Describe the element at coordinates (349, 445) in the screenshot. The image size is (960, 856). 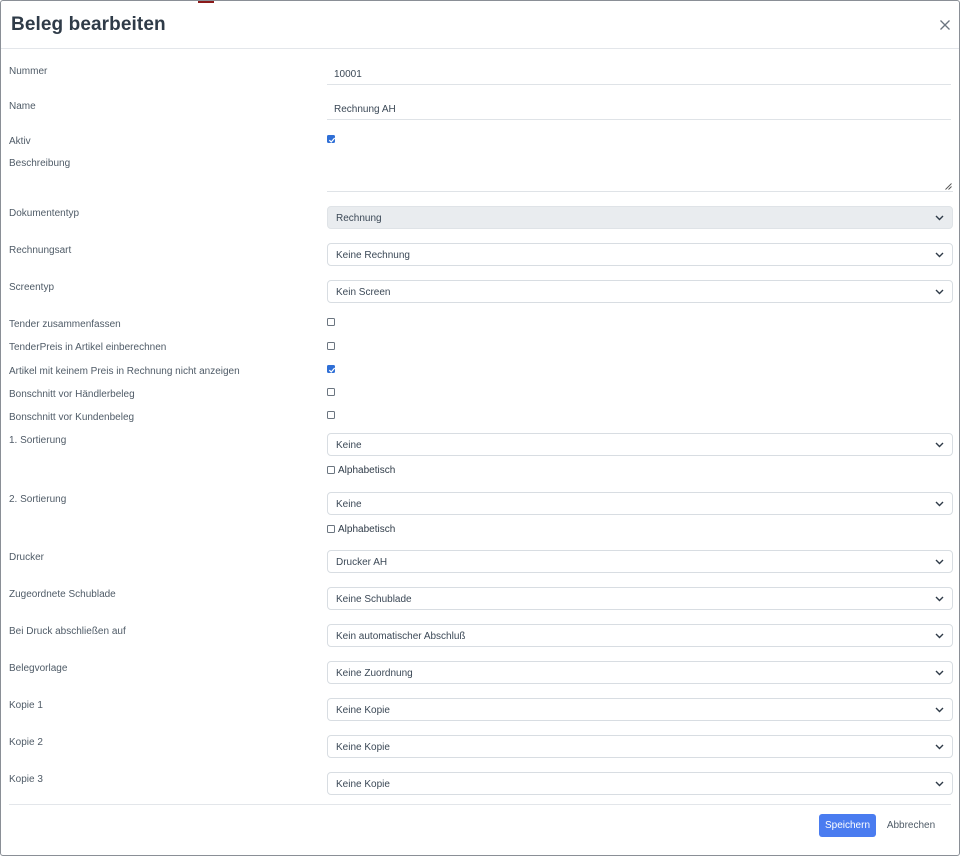
I see `sortierung1-value: Keine` at that location.